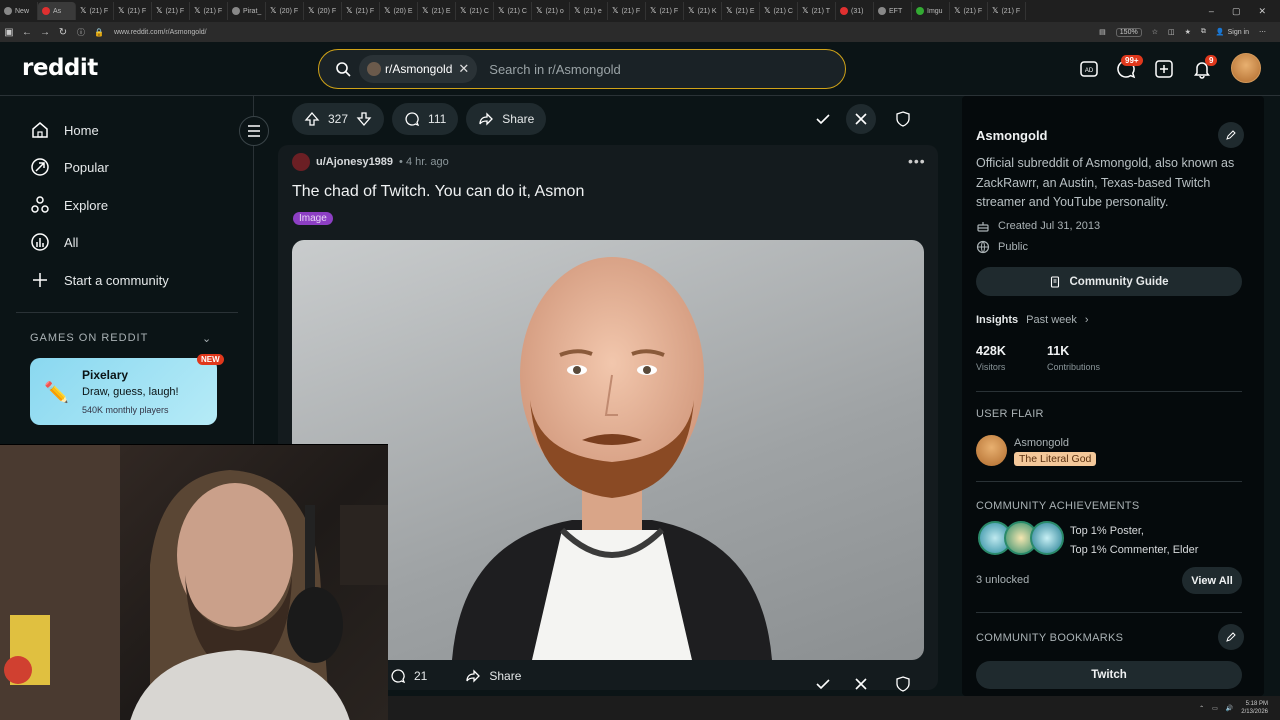 The width and height of the screenshot is (1280, 720). I want to click on volume-icon: 🔊, so click(1229, 708).